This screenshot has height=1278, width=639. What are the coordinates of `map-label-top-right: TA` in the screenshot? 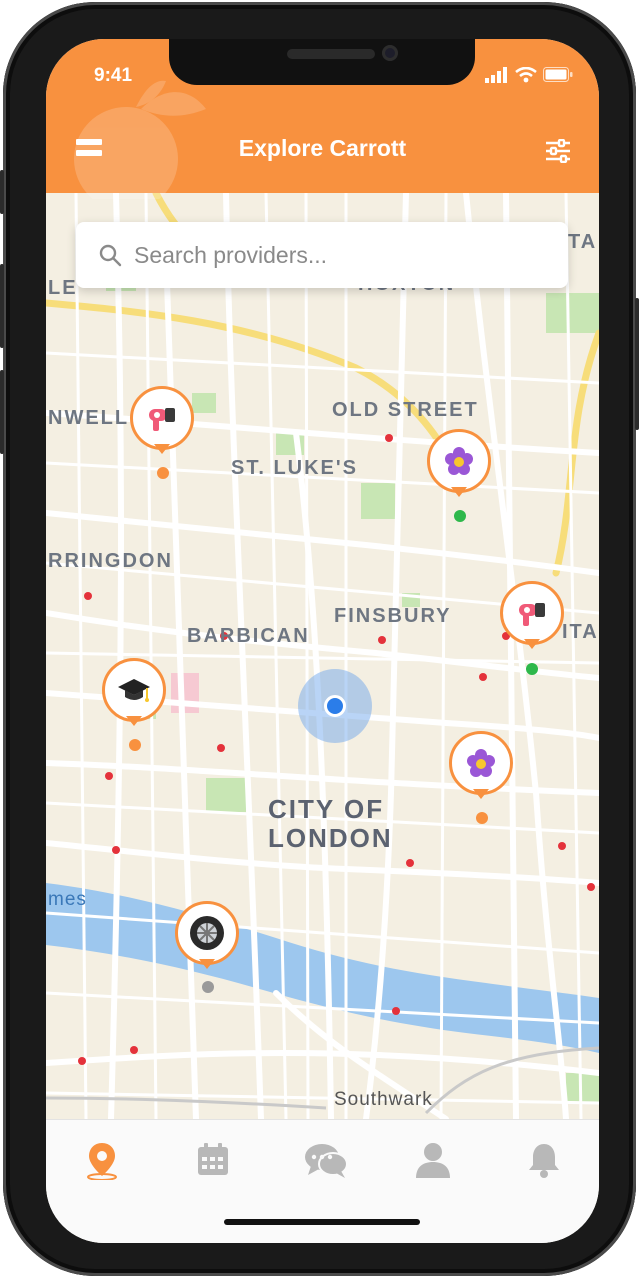 It's located at (583, 242).